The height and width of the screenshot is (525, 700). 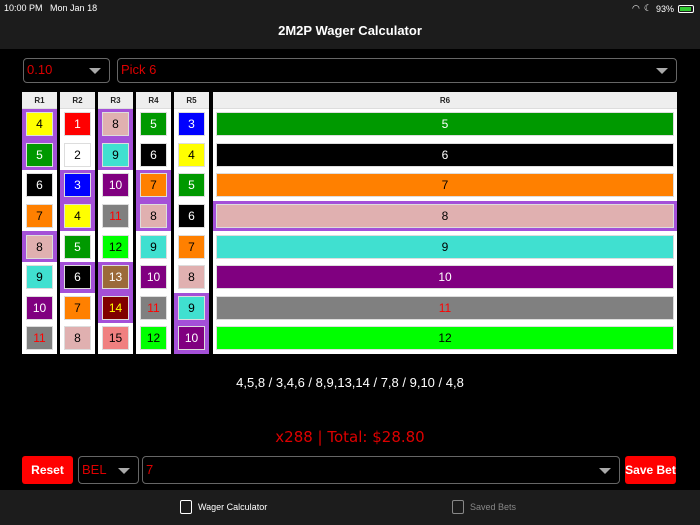 I want to click on race-header: R4, so click(x=153, y=100).